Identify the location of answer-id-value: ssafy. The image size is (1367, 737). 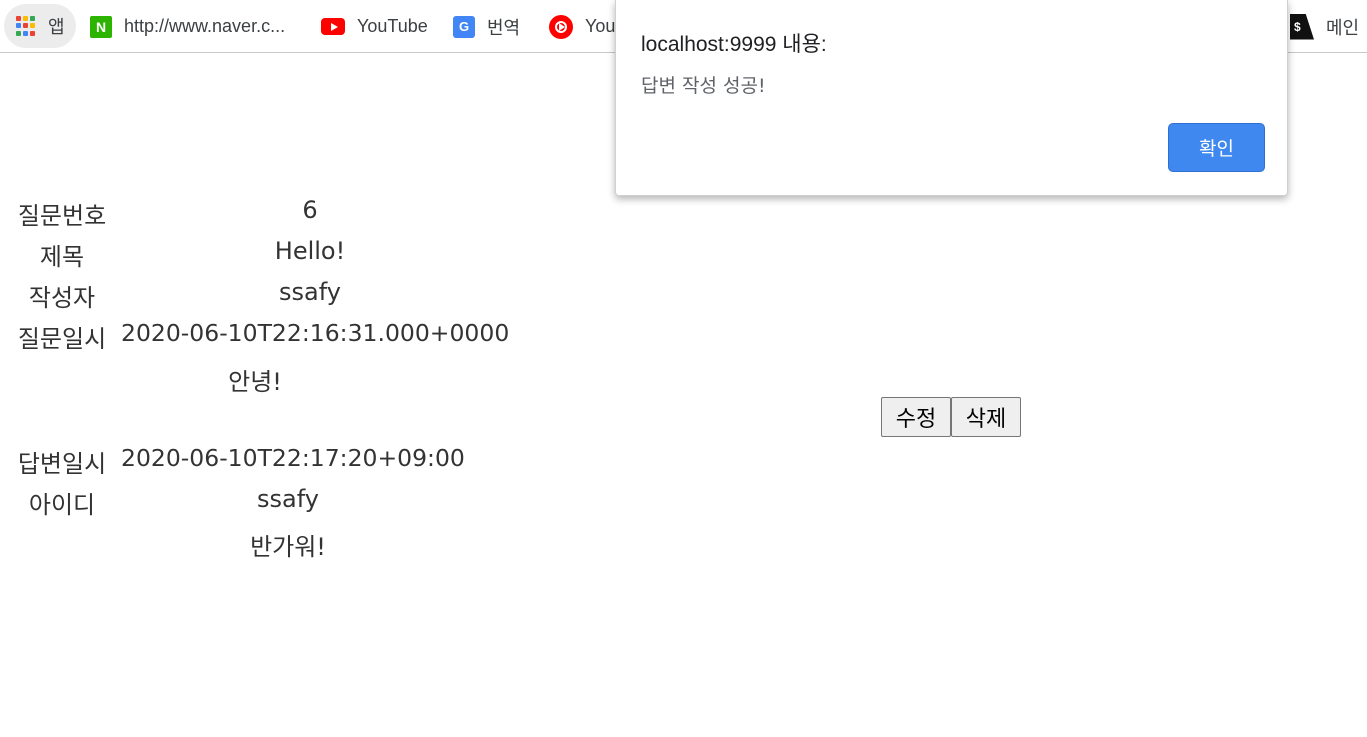
(288, 499).